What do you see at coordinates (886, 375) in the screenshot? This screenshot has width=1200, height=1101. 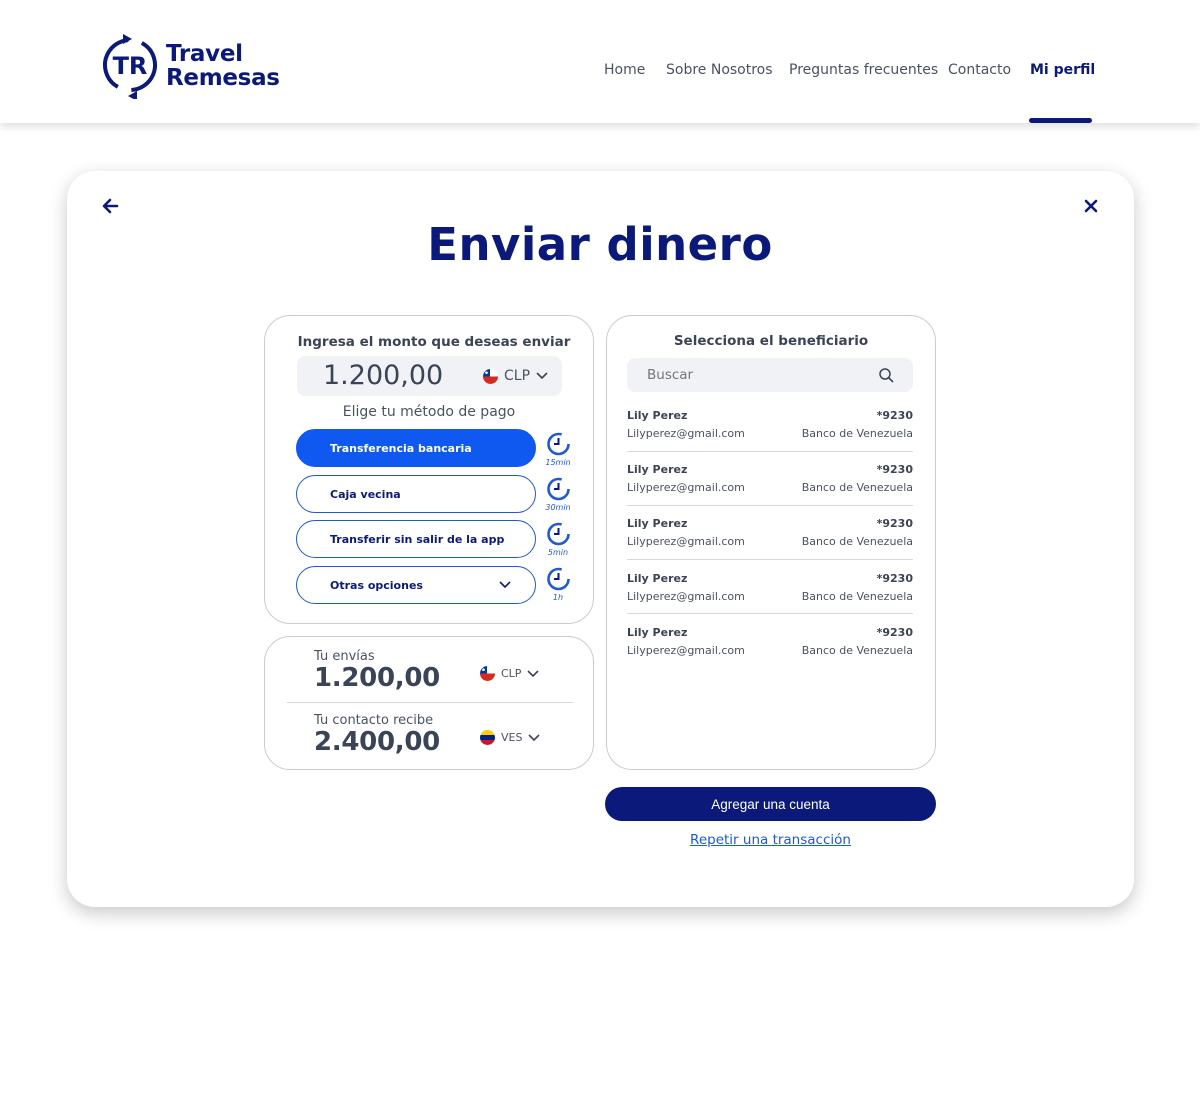 I see `search-icon` at bounding box center [886, 375].